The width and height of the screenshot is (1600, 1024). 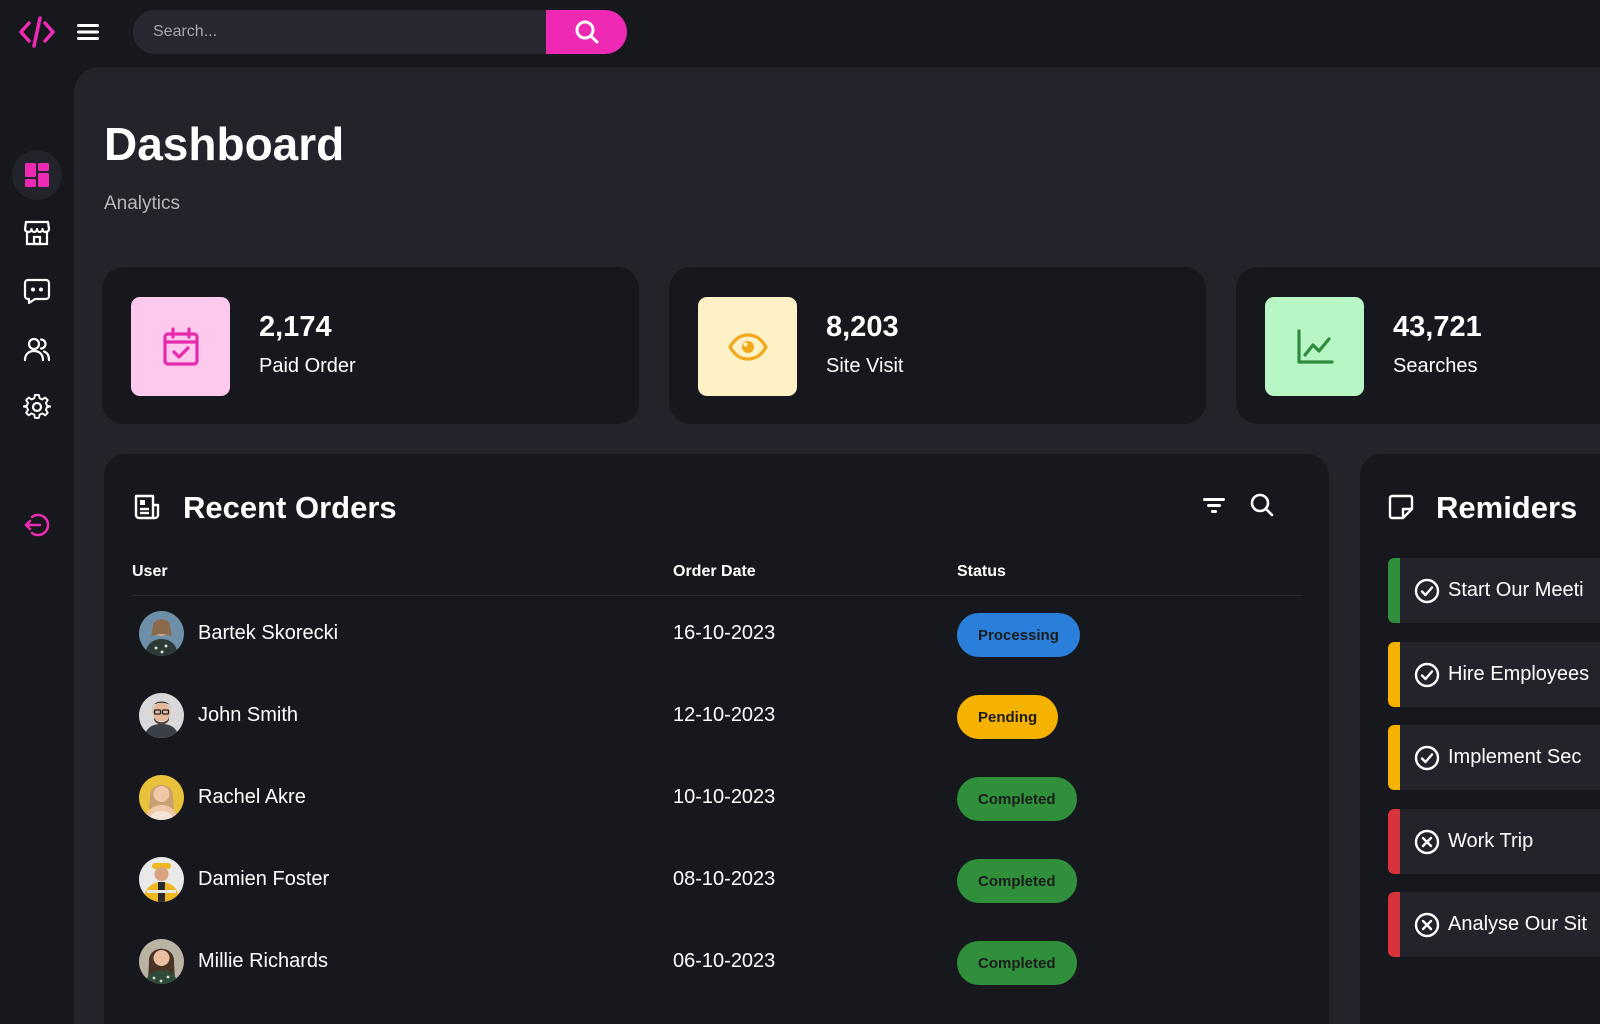 What do you see at coordinates (724, 633) in the screenshot?
I see `order-date: 16-10-2023` at bounding box center [724, 633].